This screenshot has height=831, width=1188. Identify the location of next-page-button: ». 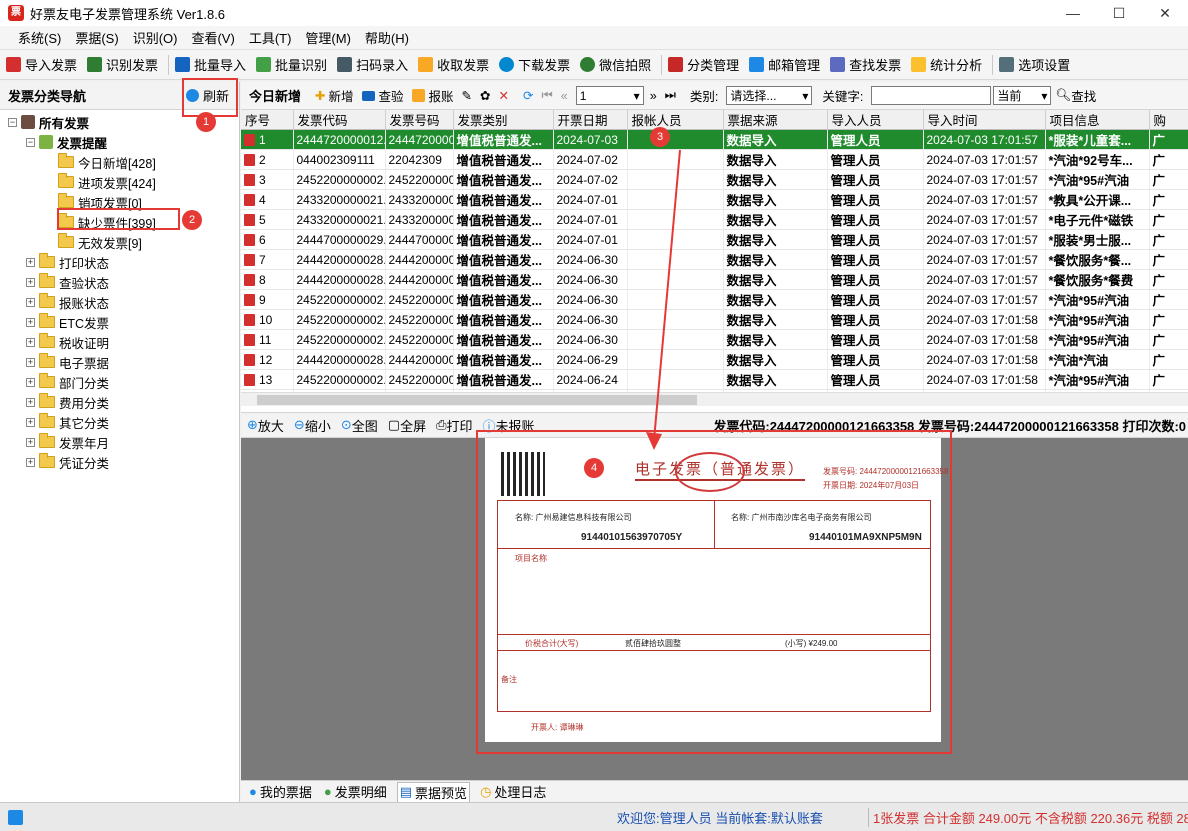
(653, 96).